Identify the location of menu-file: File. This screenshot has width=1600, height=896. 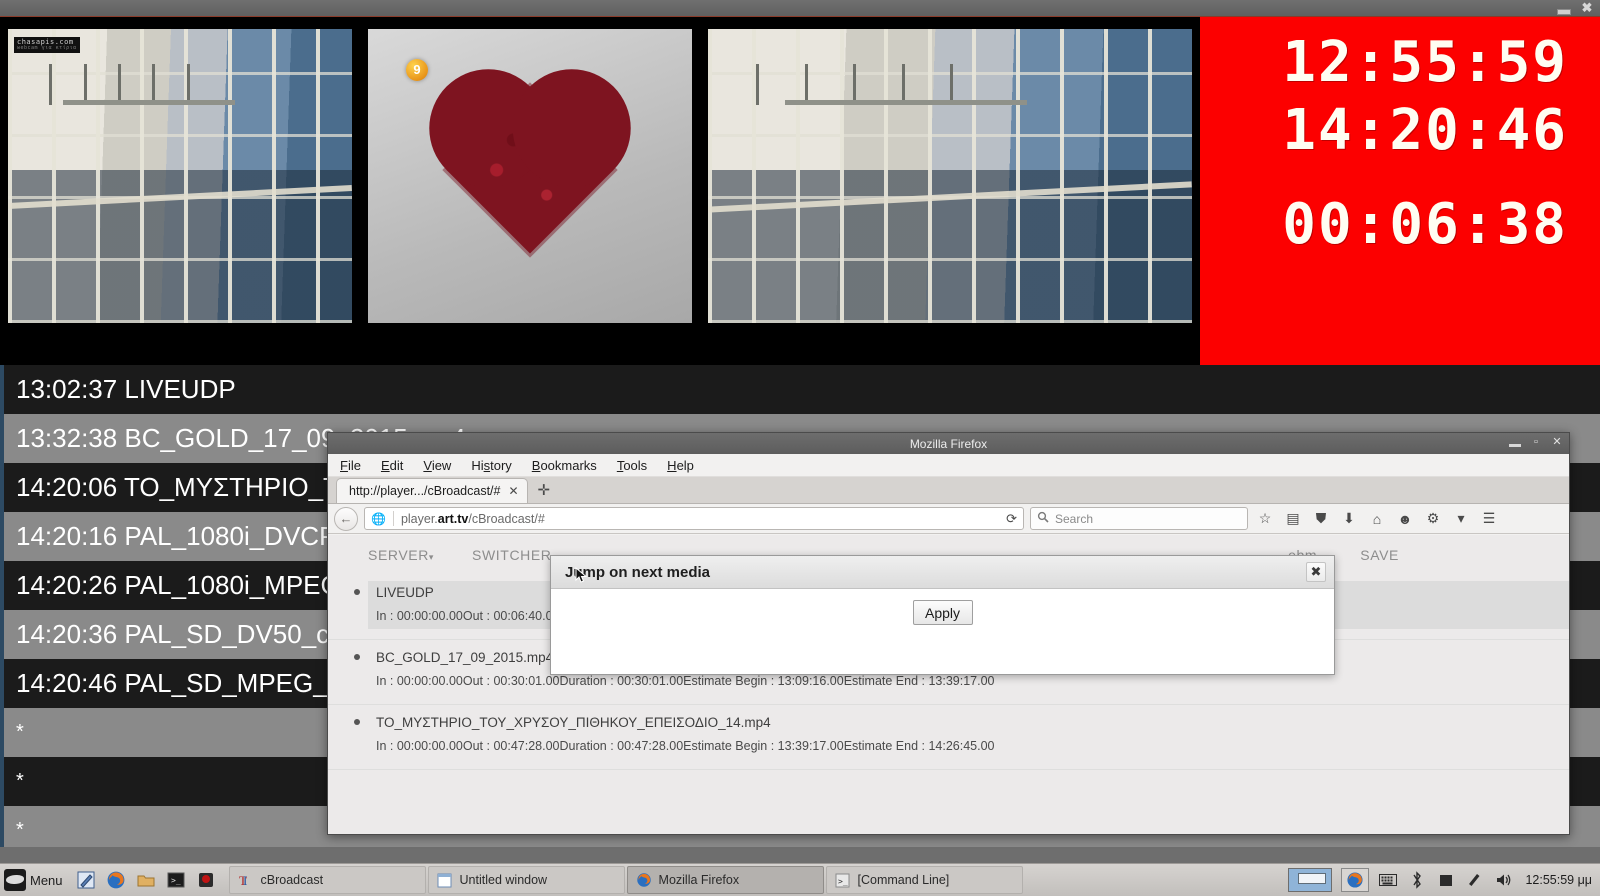
(350, 465).